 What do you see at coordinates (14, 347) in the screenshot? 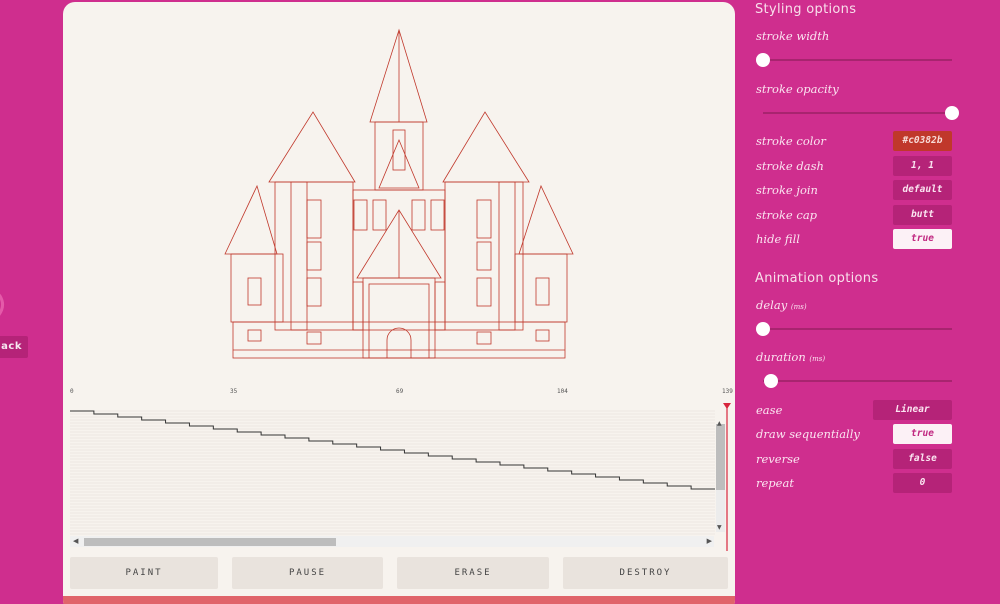
I see `back-button: ack` at bounding box center [14, 347].